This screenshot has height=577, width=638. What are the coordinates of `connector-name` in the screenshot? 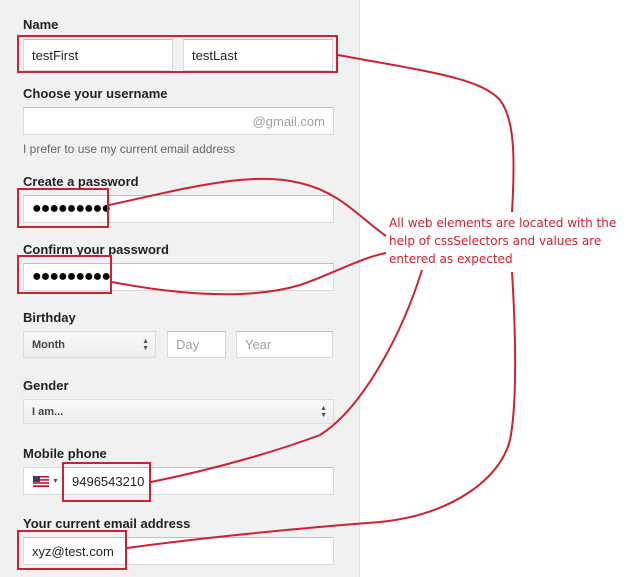 It's located at (426, 133).